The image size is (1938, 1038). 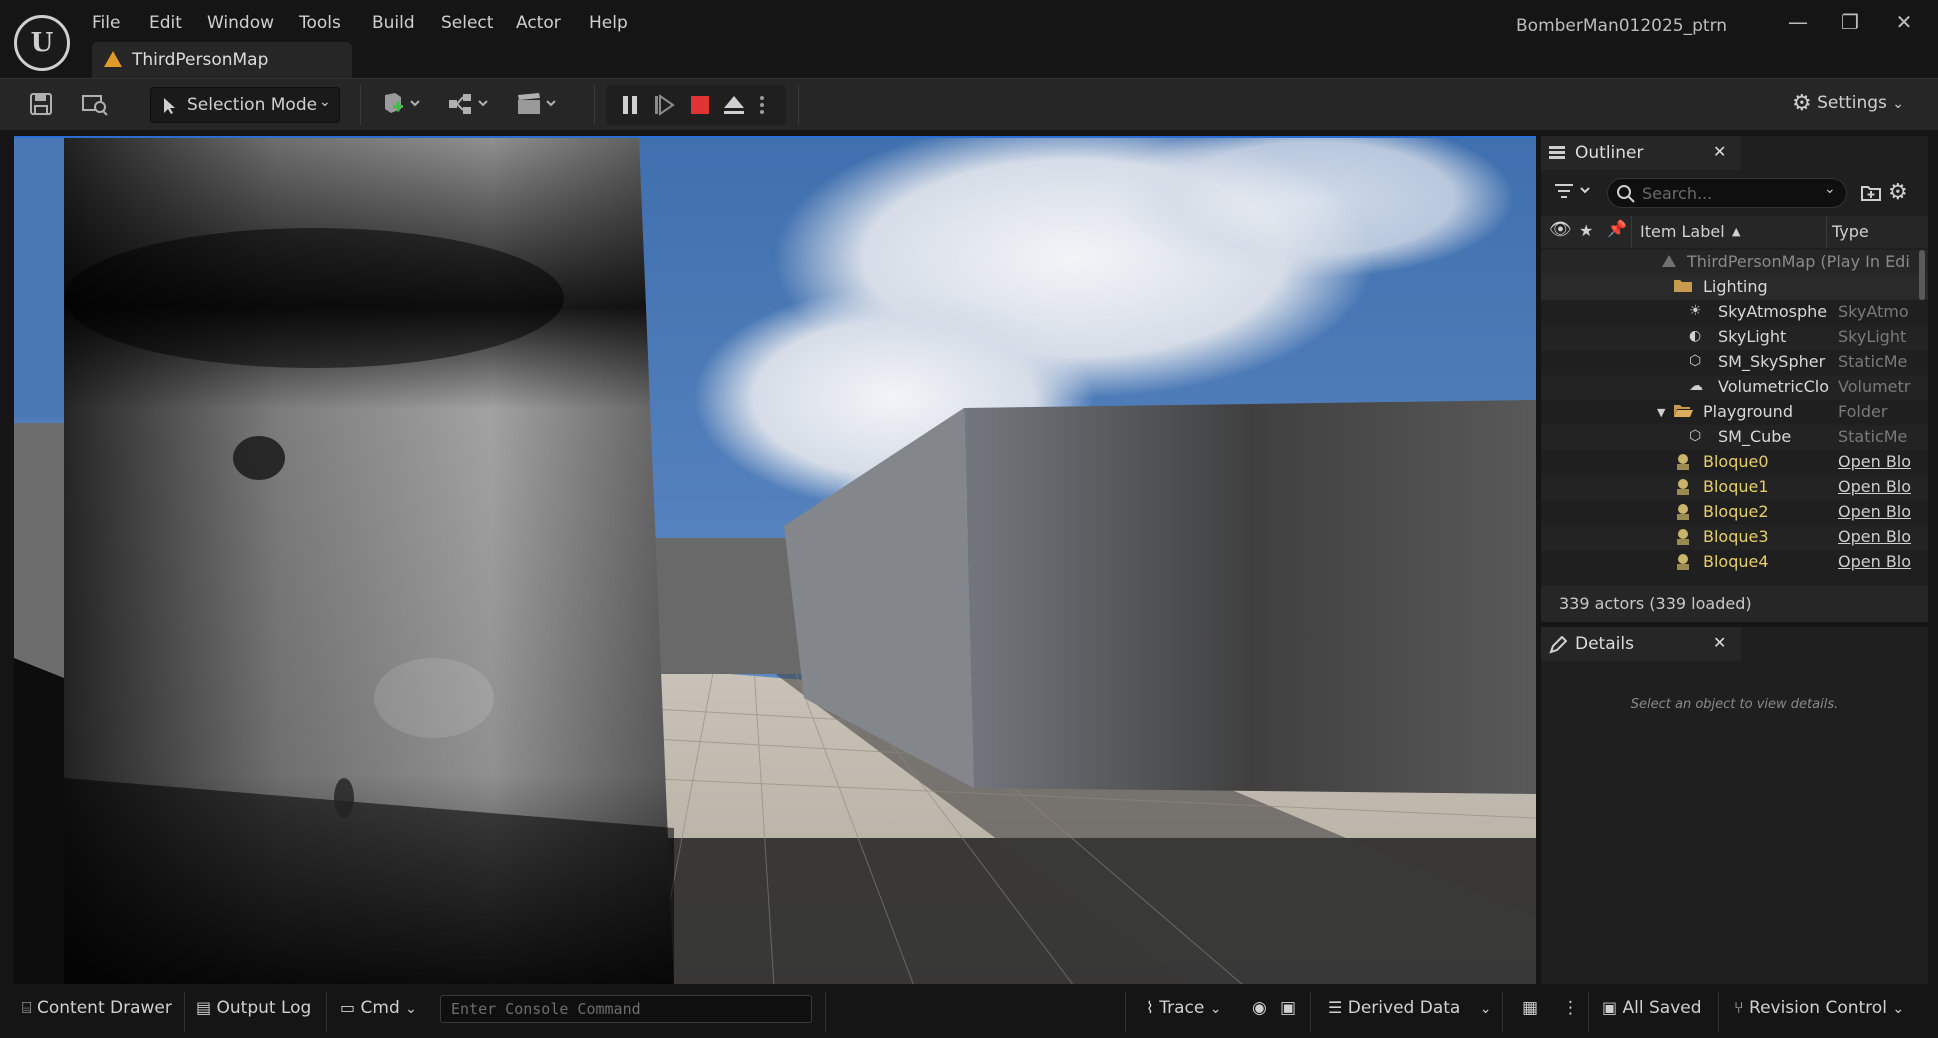 I want to click on tree-row-skyatmosphere: ☀ SkyAtmosphe SkyAtmo, so click(x=1734, y=312).